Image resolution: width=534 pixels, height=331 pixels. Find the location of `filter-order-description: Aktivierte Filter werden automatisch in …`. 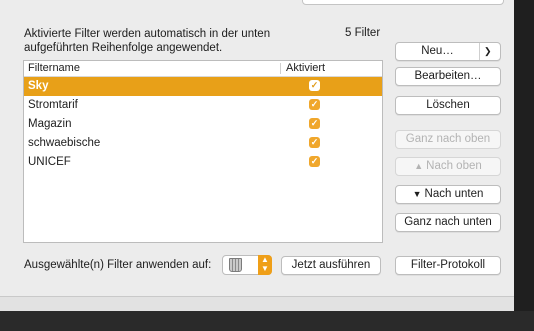

filter-order-description: Aktivierte Filter werden automatisch in … is located at coordinates (147, 41).